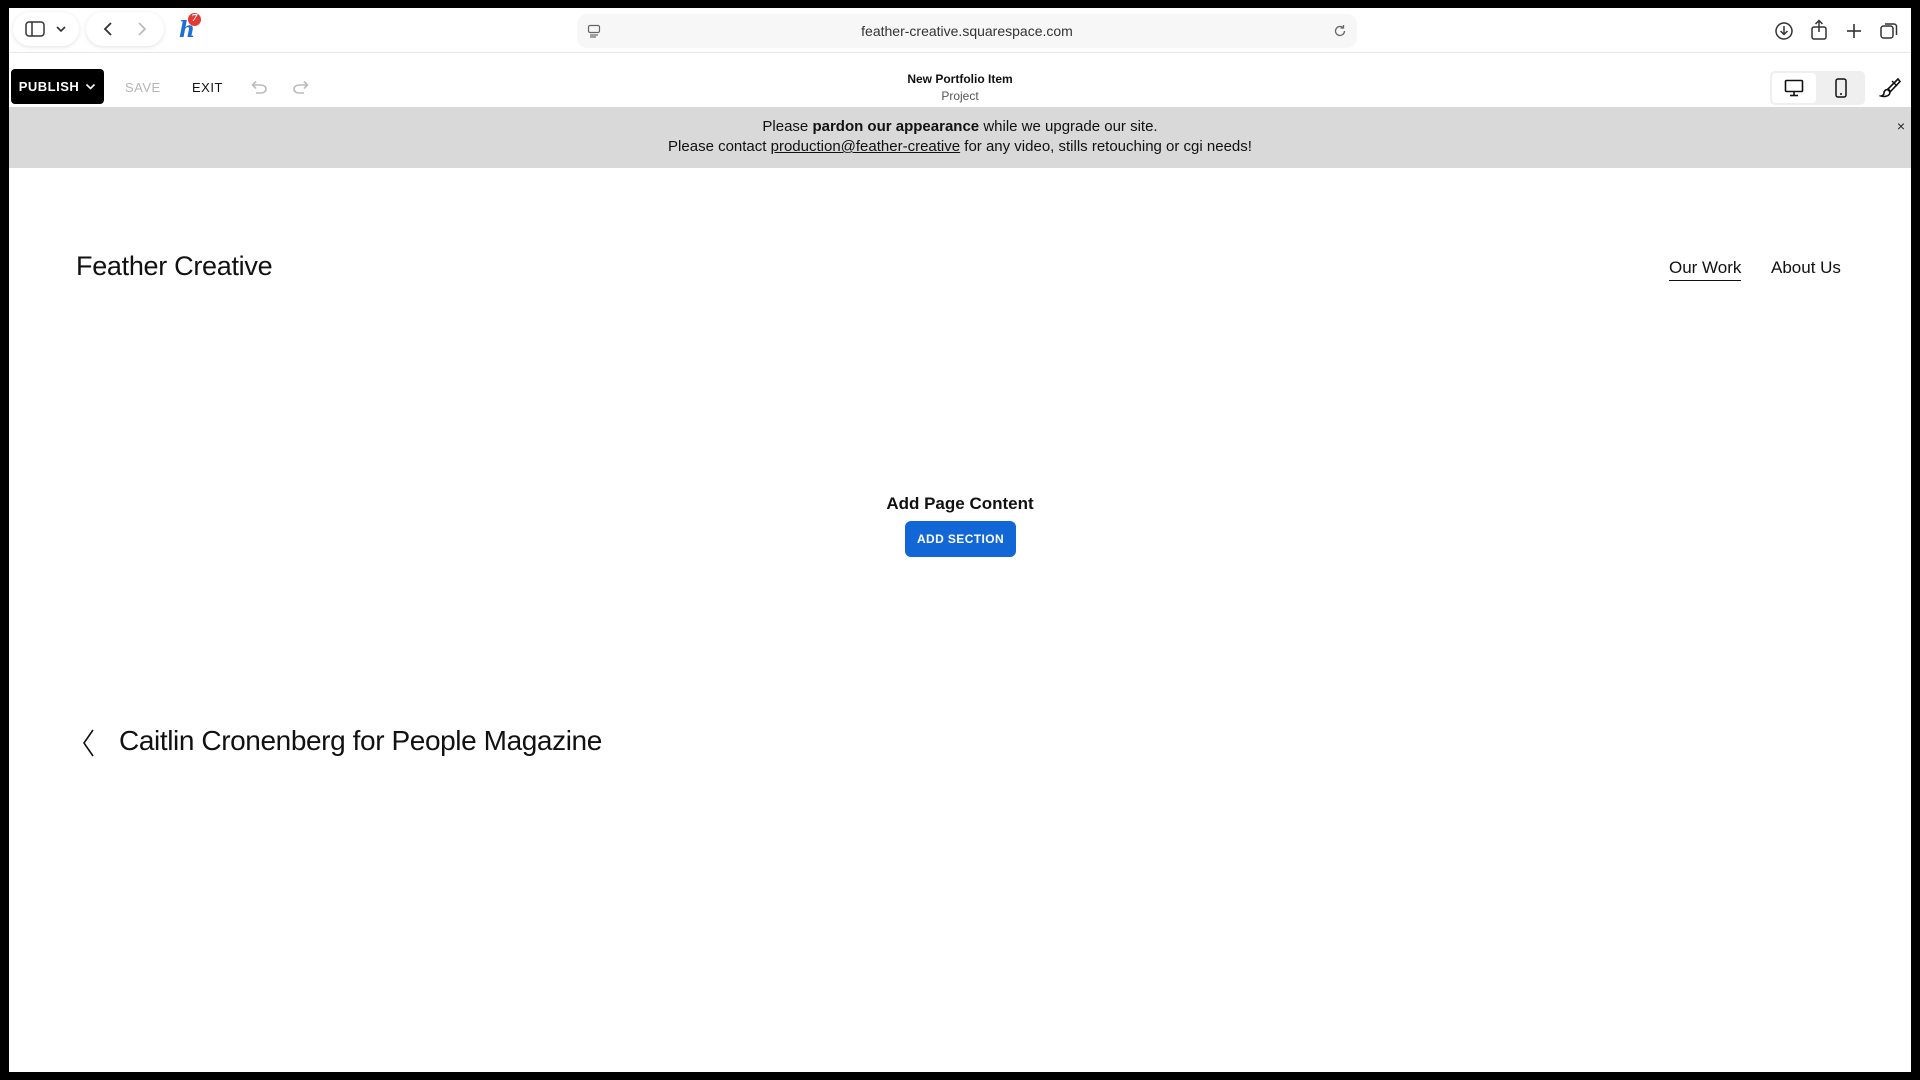 This screenshot has width=1920, height=1080. I want to click on address-bar: feather-creative.squarespace.com, so click(967, 31).